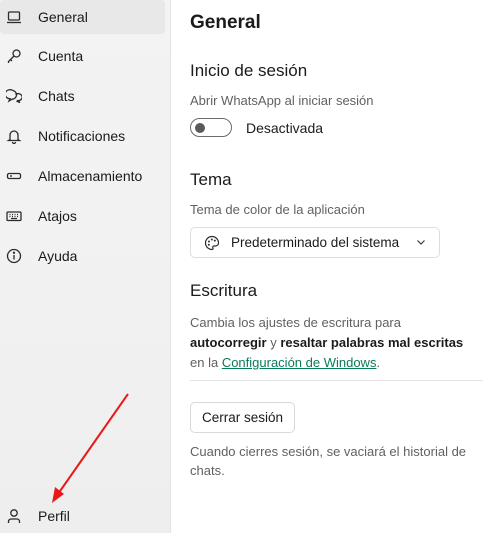 The width and height of the screenshot is (497, 533). Describe the element at coordinates (295, 322) in the screenshot. I see `typing-text: Cambia los ajustes de escritura para` at that location.